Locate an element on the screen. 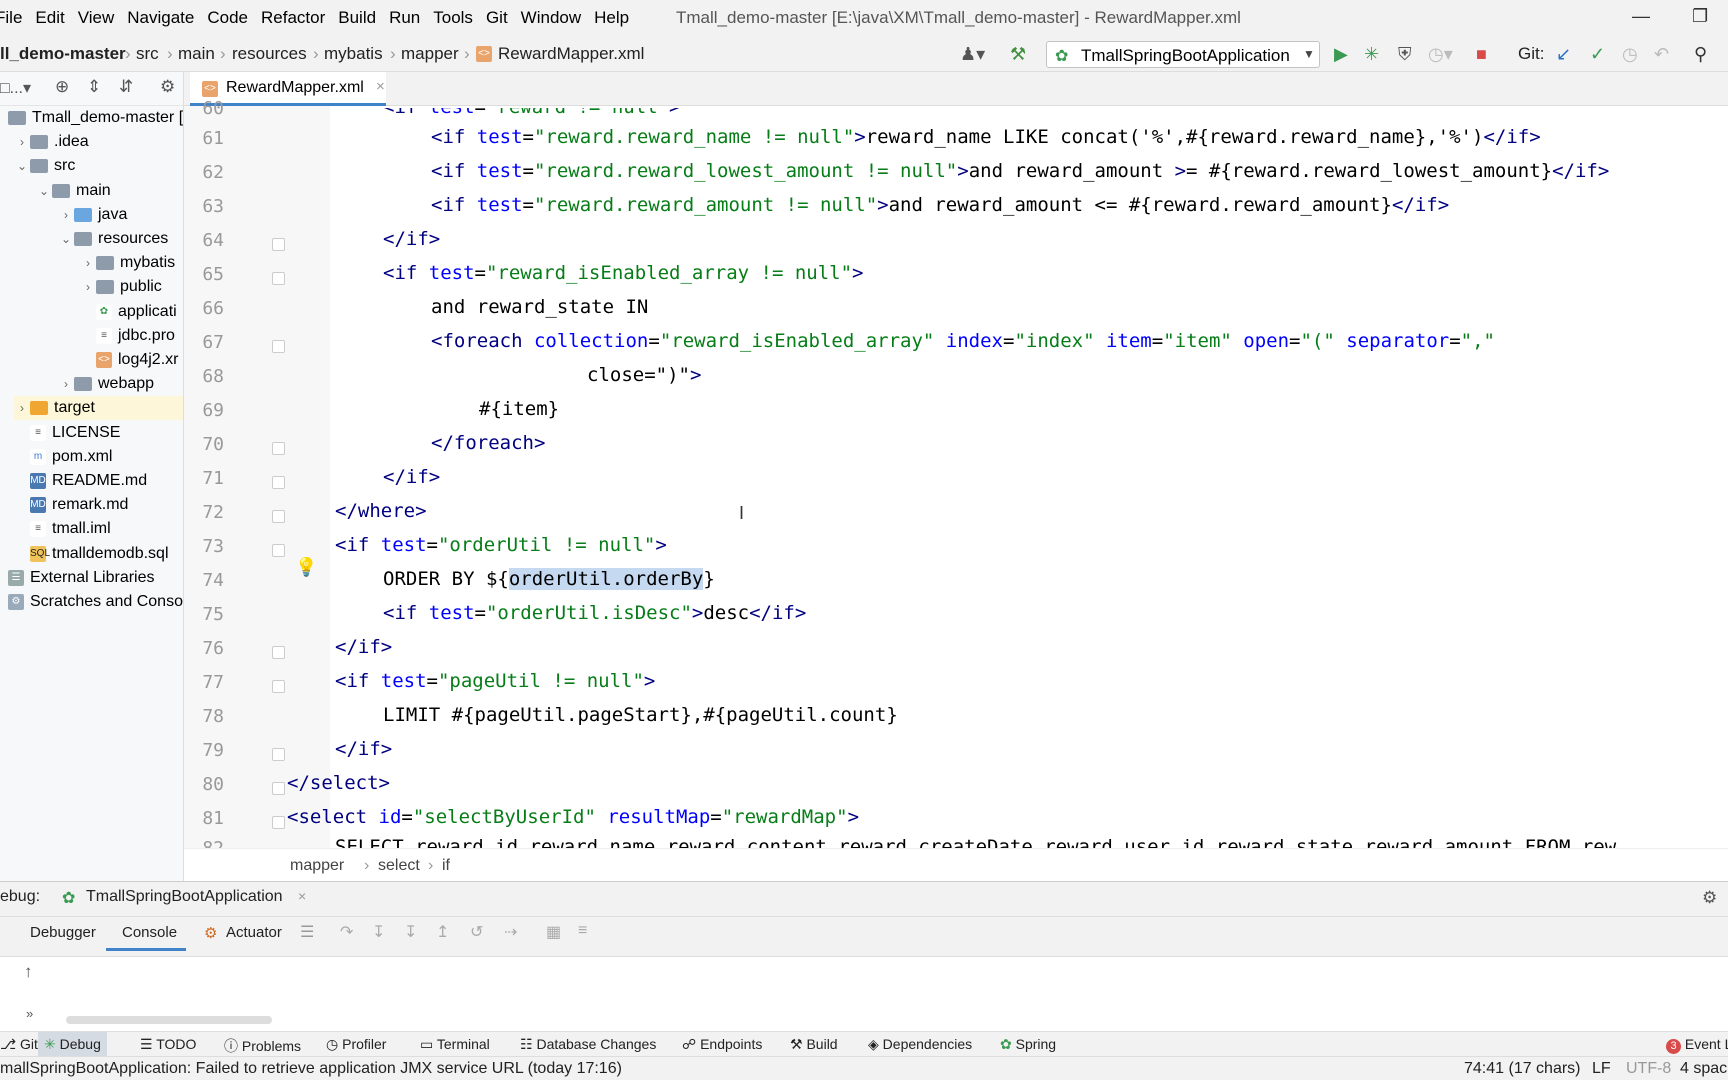 Image resolution: width=1728 pixels, height=1080 pixels. evaluate-icon: ▦ is located at coordinates (553, 932).